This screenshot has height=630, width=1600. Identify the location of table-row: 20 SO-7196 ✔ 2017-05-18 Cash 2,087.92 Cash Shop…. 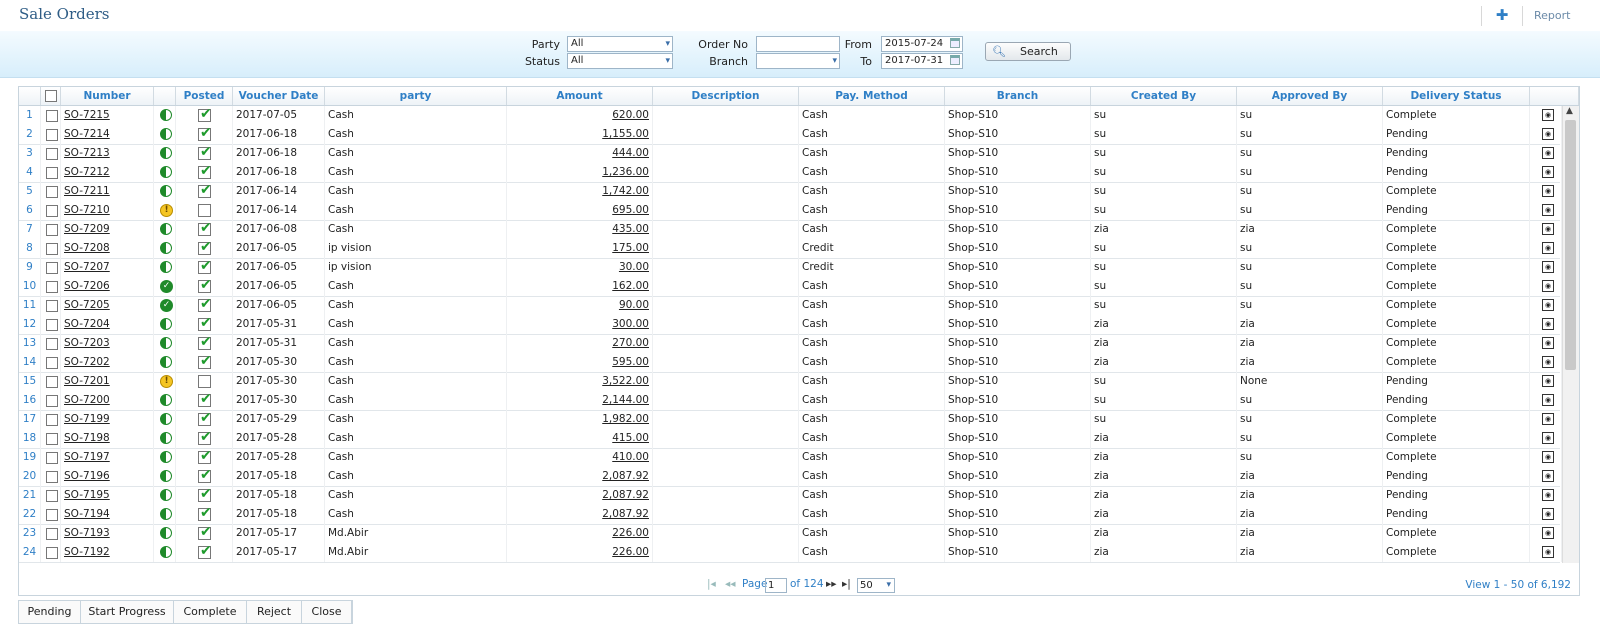
(790, 477).